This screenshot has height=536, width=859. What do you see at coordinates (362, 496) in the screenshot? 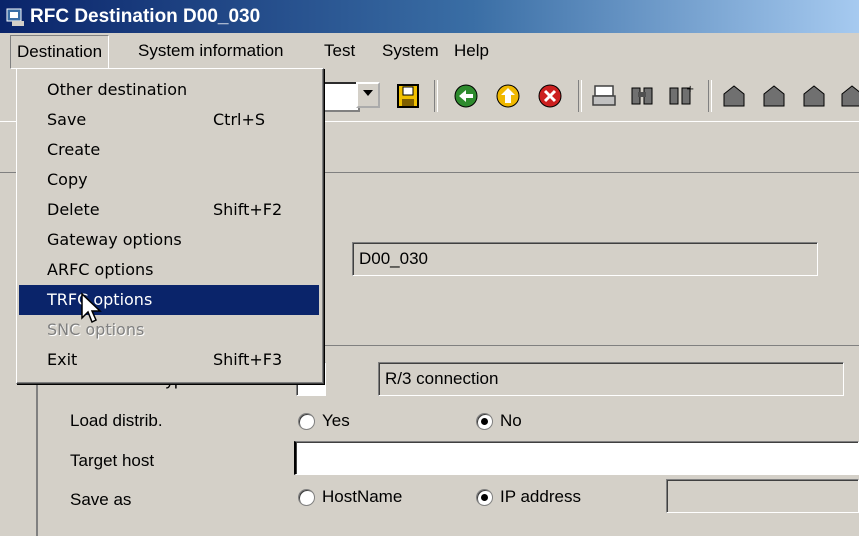
I see `save-as-hostname-label: HostName` at bounding box center [362, 496].